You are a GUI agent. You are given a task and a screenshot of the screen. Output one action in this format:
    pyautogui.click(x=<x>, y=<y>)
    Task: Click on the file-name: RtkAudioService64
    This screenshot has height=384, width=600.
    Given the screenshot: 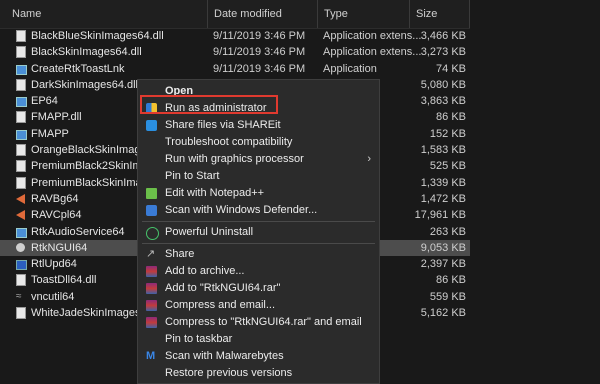 What is the action you would take?
    pyautogui.click(x=78, y=231)
    